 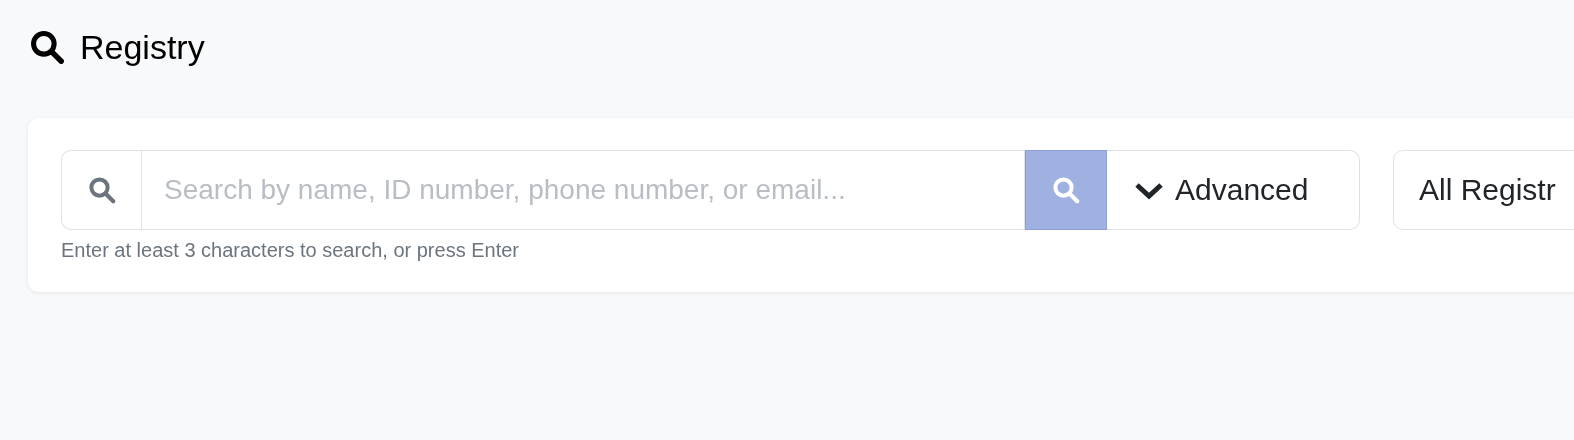 What do you see at coordinates (1233, 190) in the screenshot?
I see `advanced-button: Advanced` at bounding box center [1233, 190].